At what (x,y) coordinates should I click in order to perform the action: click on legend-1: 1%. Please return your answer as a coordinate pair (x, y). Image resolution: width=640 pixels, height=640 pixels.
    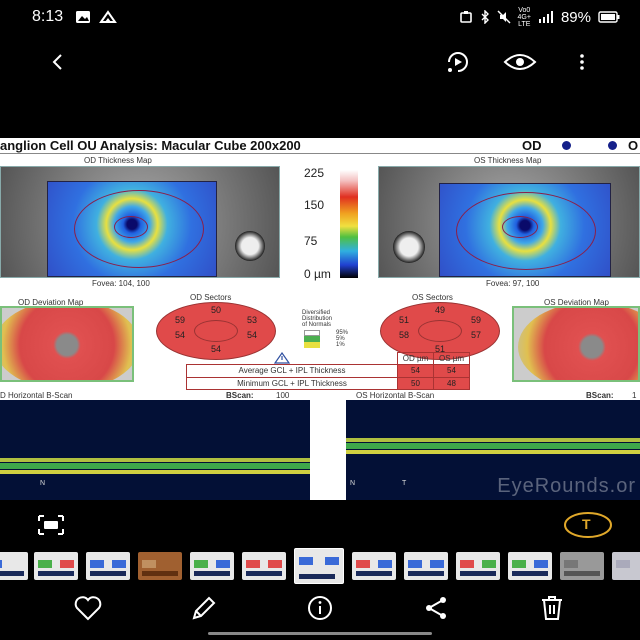
    Looking at the image, I should click on (340, 345).